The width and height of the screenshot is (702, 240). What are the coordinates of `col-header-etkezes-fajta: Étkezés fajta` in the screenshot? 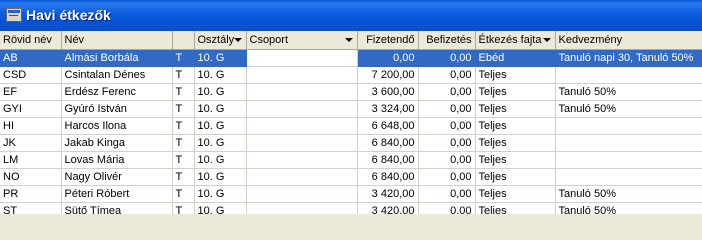 It's located at (515, 40).